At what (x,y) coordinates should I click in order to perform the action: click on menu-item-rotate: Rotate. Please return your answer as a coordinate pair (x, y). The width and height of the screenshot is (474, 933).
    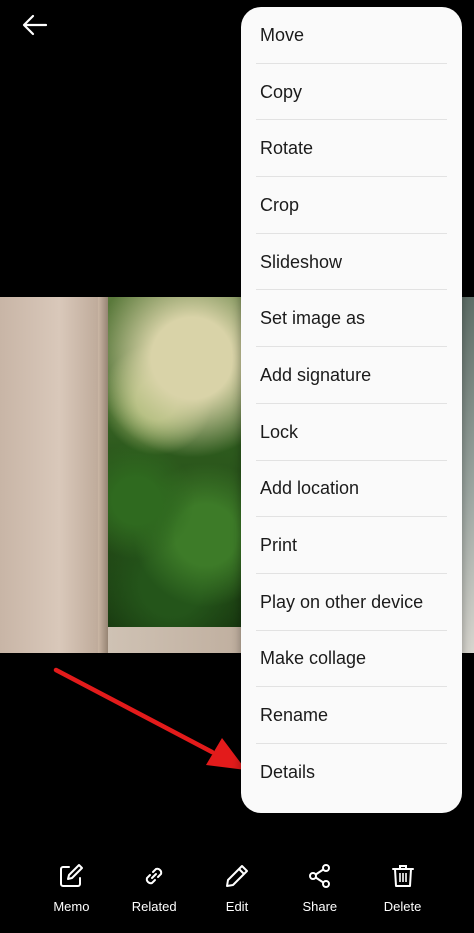
    Looking at the image, I should click on (351, 148).